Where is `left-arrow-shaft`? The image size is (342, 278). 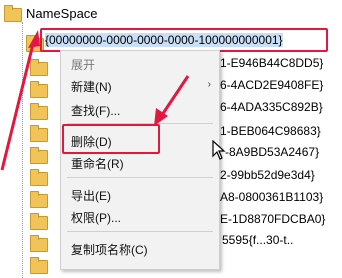
left-arrow-shaft is located at coordinates (18, 105).